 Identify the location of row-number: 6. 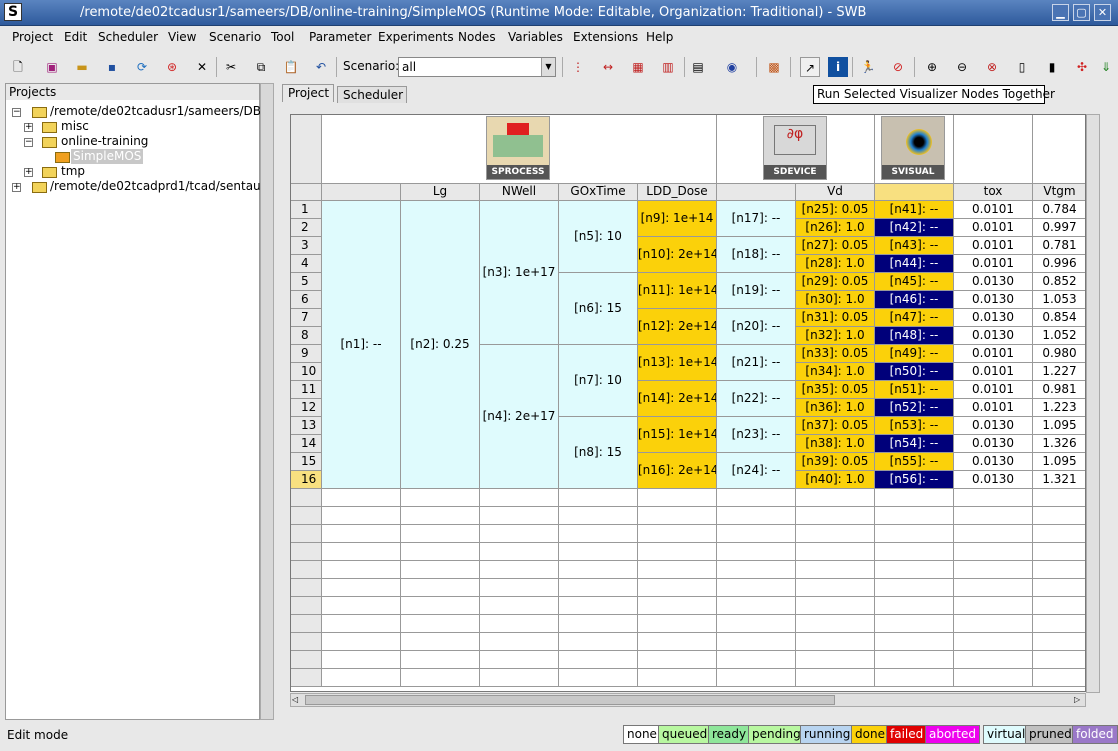
(306, 300).